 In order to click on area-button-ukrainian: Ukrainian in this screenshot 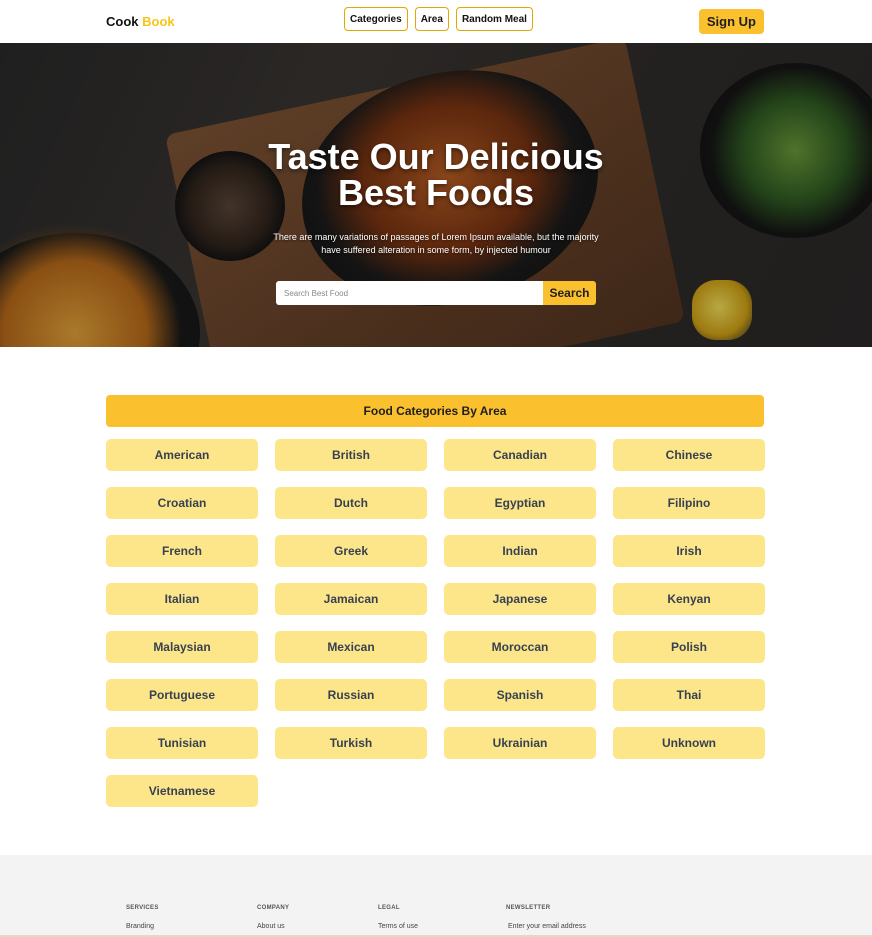, I will do `click(520, 743)`.